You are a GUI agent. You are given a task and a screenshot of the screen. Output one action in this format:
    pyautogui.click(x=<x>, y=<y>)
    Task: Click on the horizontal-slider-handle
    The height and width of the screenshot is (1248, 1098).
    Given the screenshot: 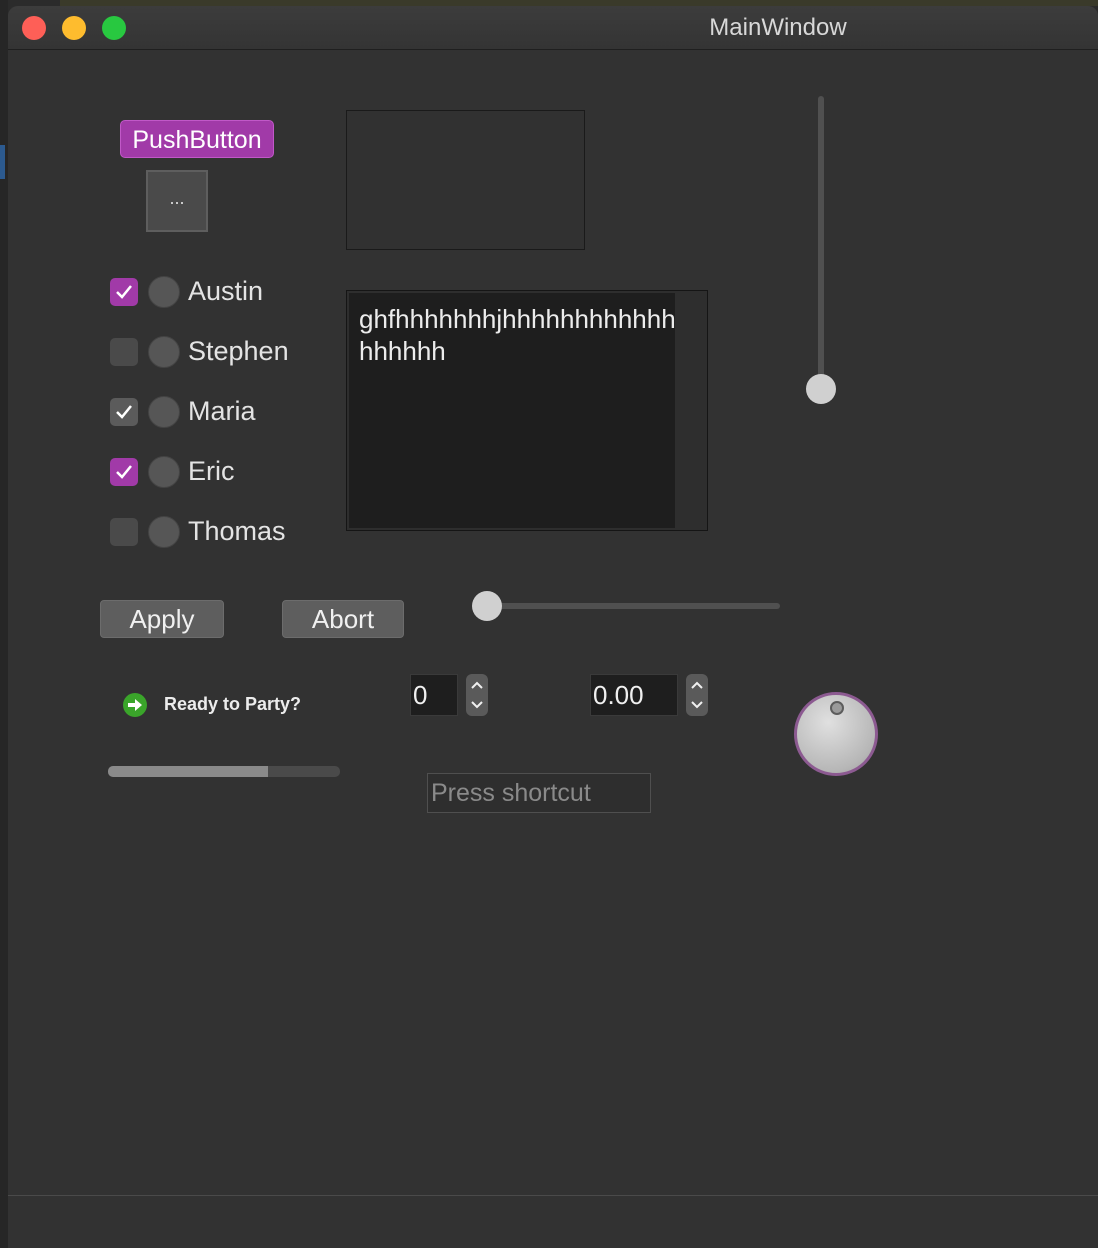 What is the action you would take?
    pyautogui.click(x=487, y=606)
    